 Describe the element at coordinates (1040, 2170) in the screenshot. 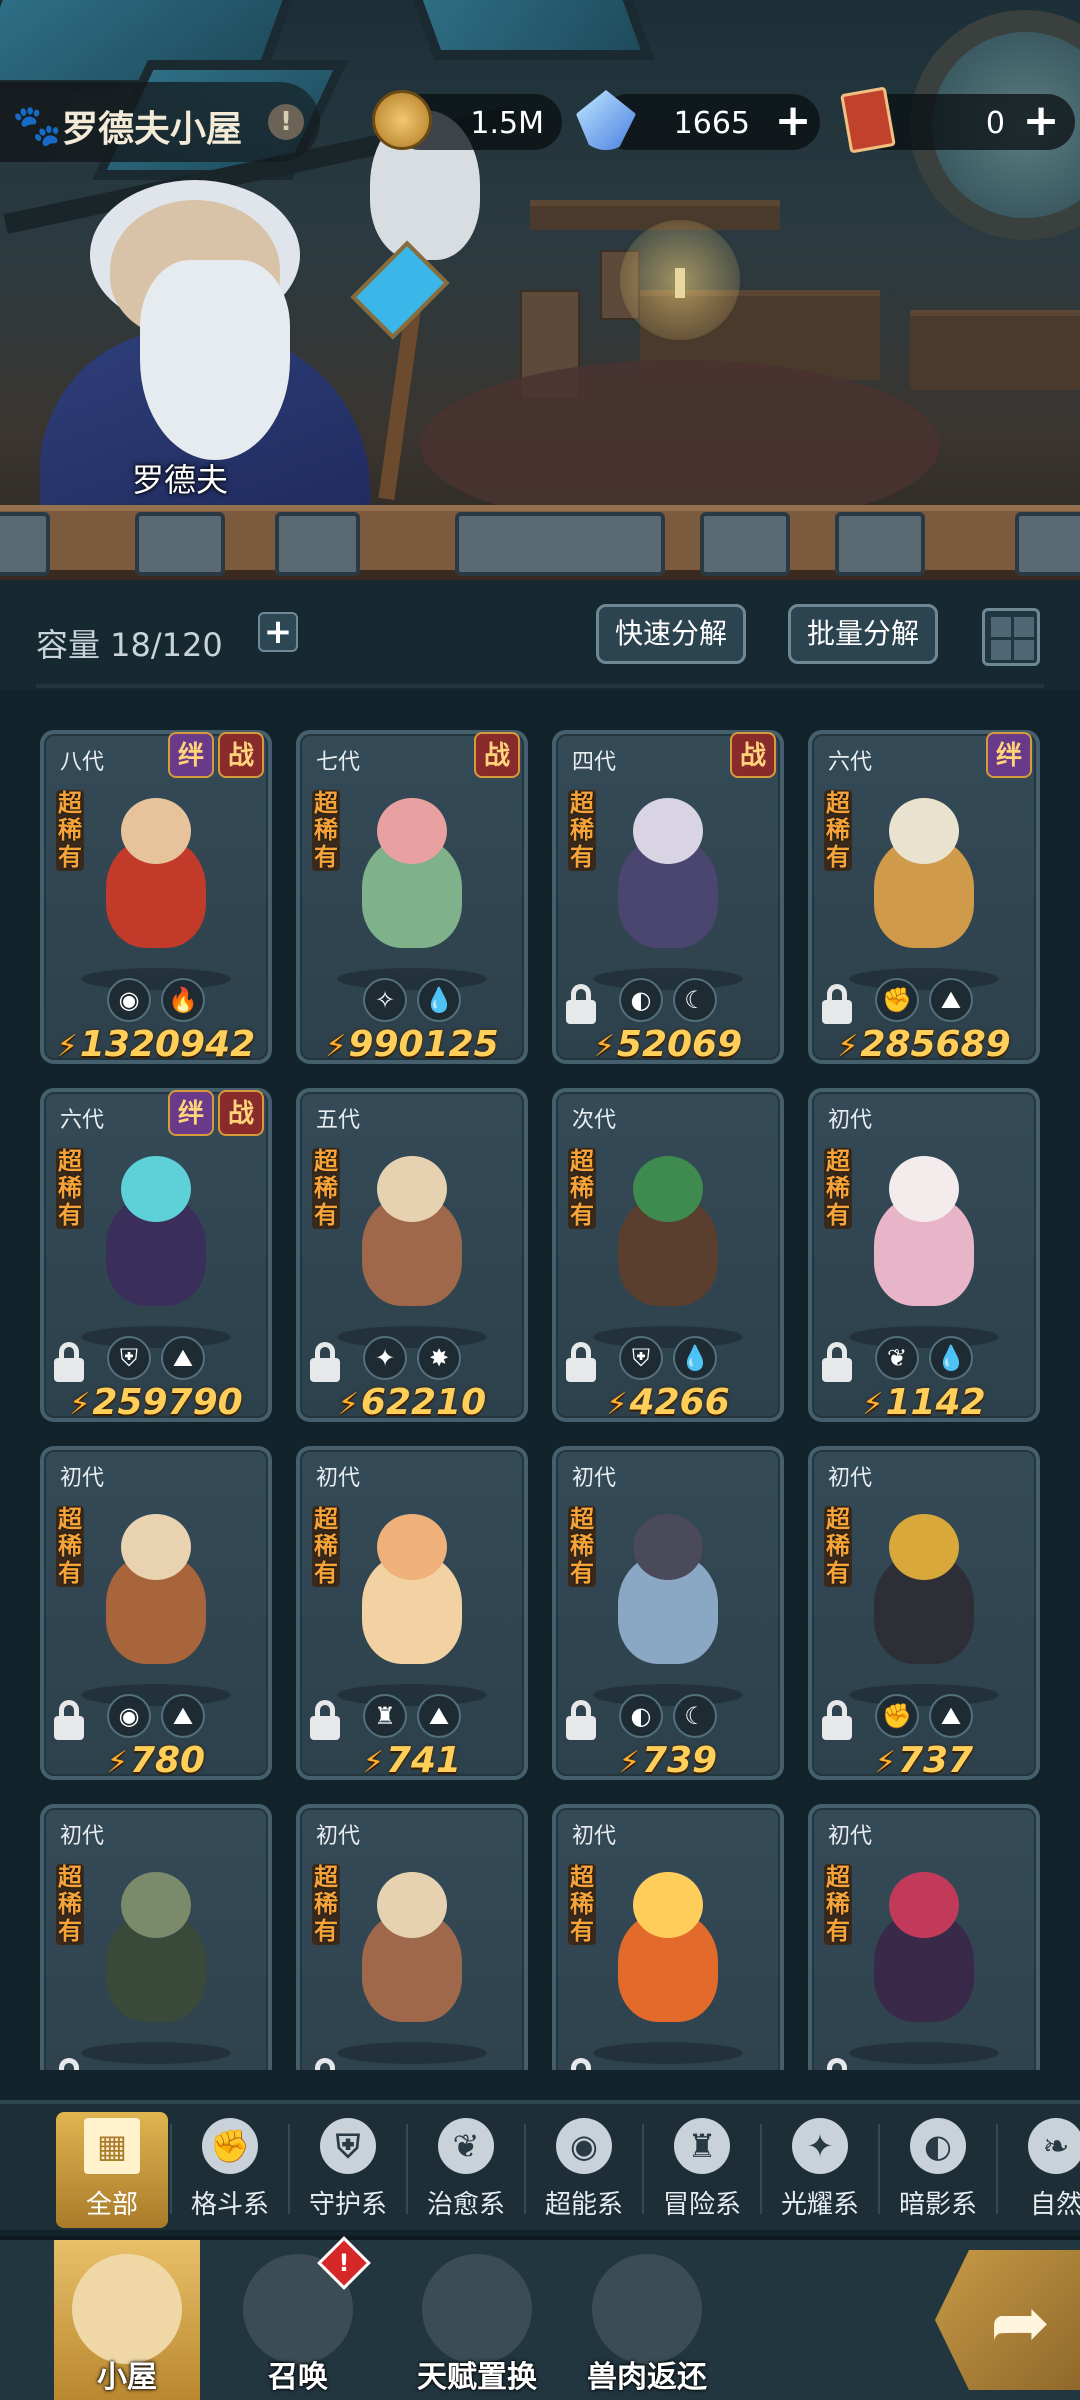

I see `category-tab: ❧ 自然` at that location.